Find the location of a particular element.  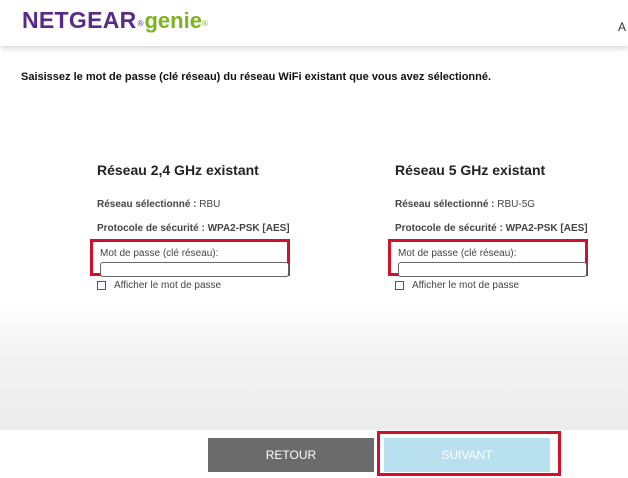

netgear-genie-logo: NETGEAR®genie® is located at coordinates (115, 20).